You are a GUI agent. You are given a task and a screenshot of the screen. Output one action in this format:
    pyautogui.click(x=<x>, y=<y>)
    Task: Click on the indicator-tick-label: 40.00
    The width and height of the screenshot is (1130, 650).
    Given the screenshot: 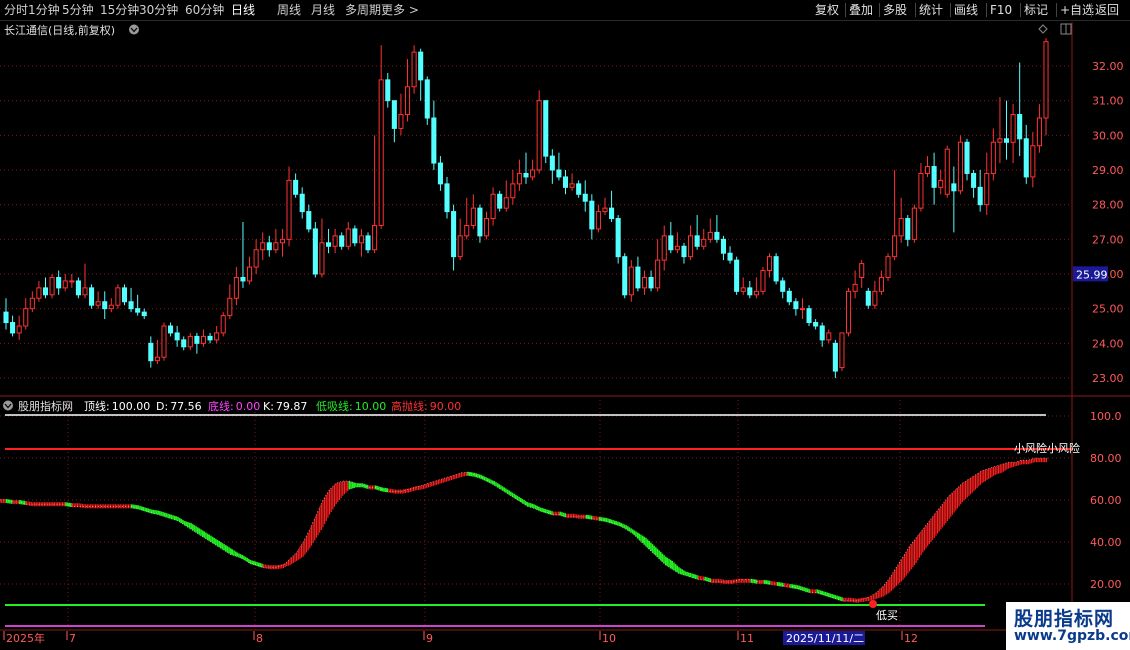 What is the action you would take?
    pyautogui.click(x=1106, y=542)
    